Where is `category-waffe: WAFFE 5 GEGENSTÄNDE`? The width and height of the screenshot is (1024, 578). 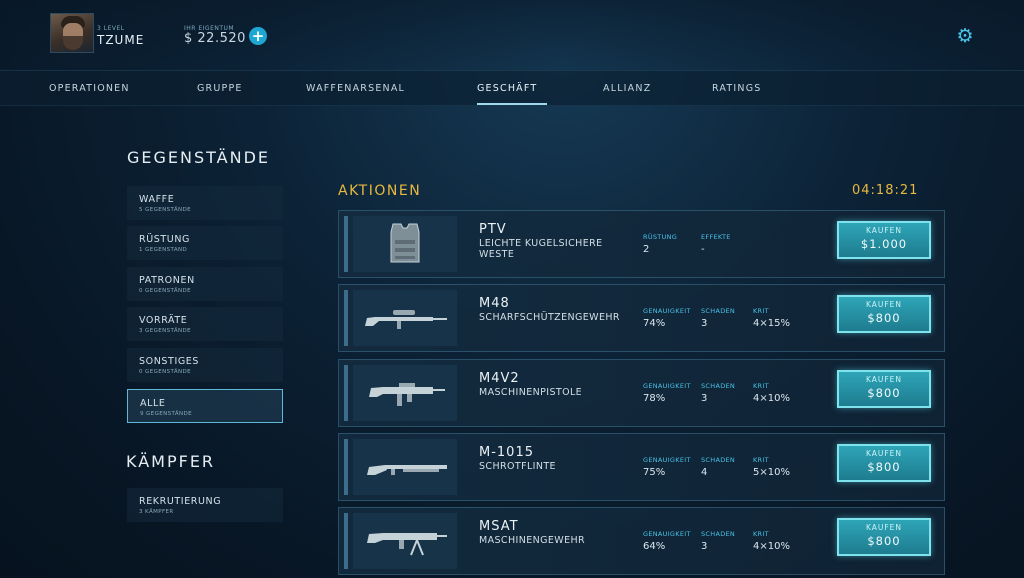
category-waffe: WAFFE 5 GEGENSTÄNDE is located at coordinates (205, 203).